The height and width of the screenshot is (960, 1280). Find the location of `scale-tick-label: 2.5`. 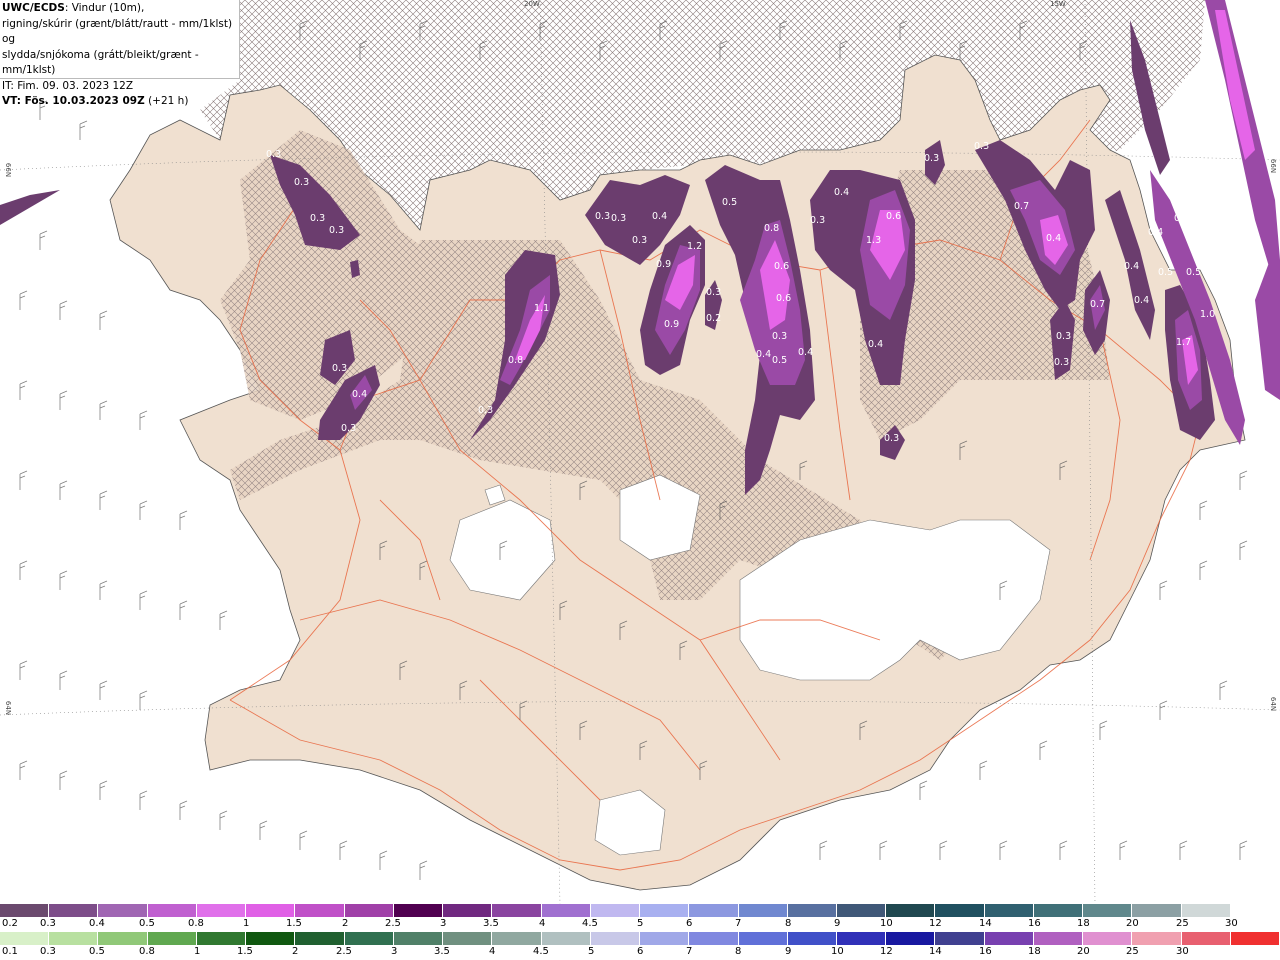

scale-tick-label: 2.5 is located at coordinates (344, 951).